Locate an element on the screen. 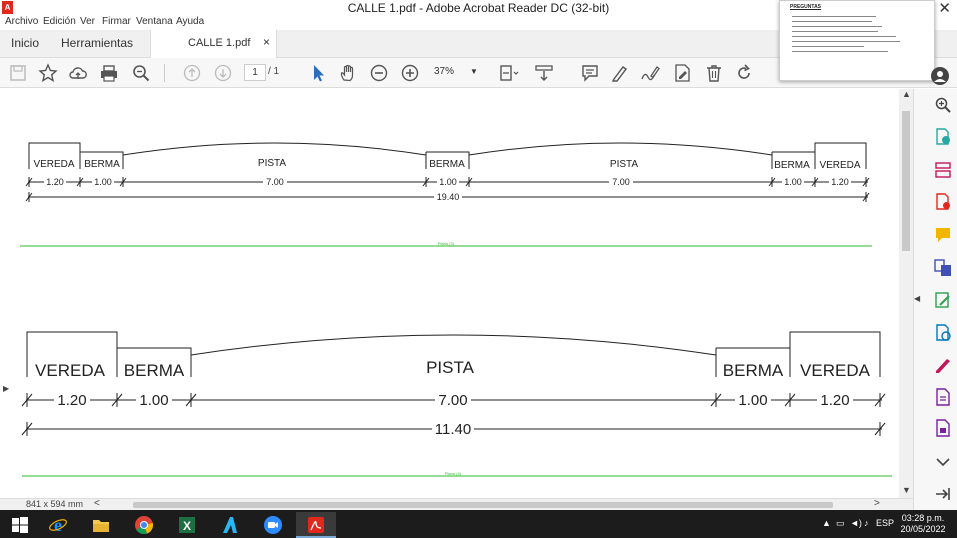 This screenshot has height=538, width=957. scroll-mode-icon is located at coordinates (544, 73).